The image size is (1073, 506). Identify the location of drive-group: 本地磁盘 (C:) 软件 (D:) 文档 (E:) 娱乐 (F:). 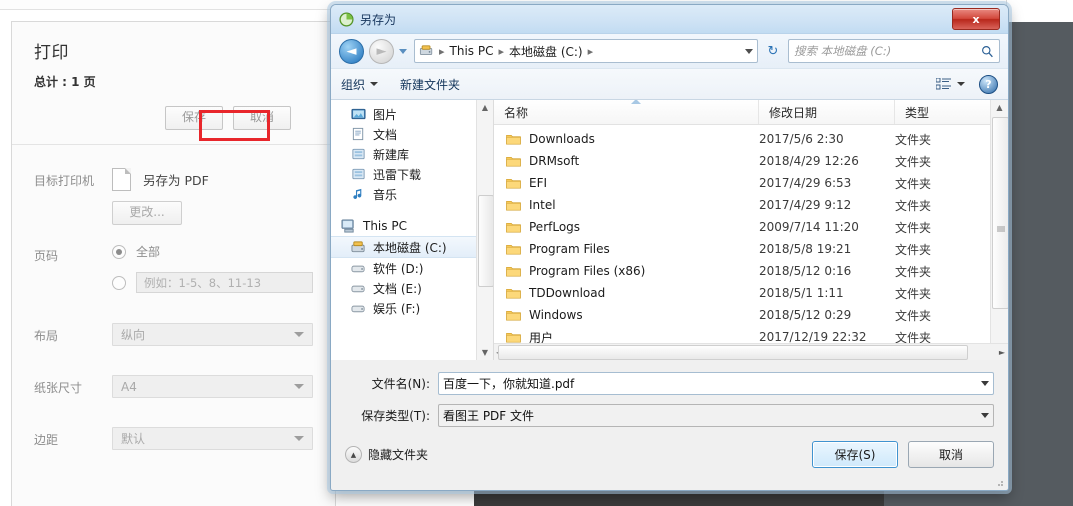
(412, 277).